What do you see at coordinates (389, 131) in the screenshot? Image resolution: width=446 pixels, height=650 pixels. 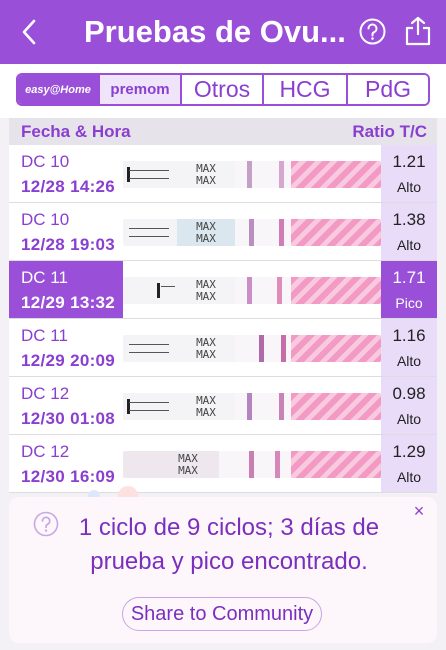 I see `column-header-ratio: Ratio T/C` at bounding box center [389, 131].